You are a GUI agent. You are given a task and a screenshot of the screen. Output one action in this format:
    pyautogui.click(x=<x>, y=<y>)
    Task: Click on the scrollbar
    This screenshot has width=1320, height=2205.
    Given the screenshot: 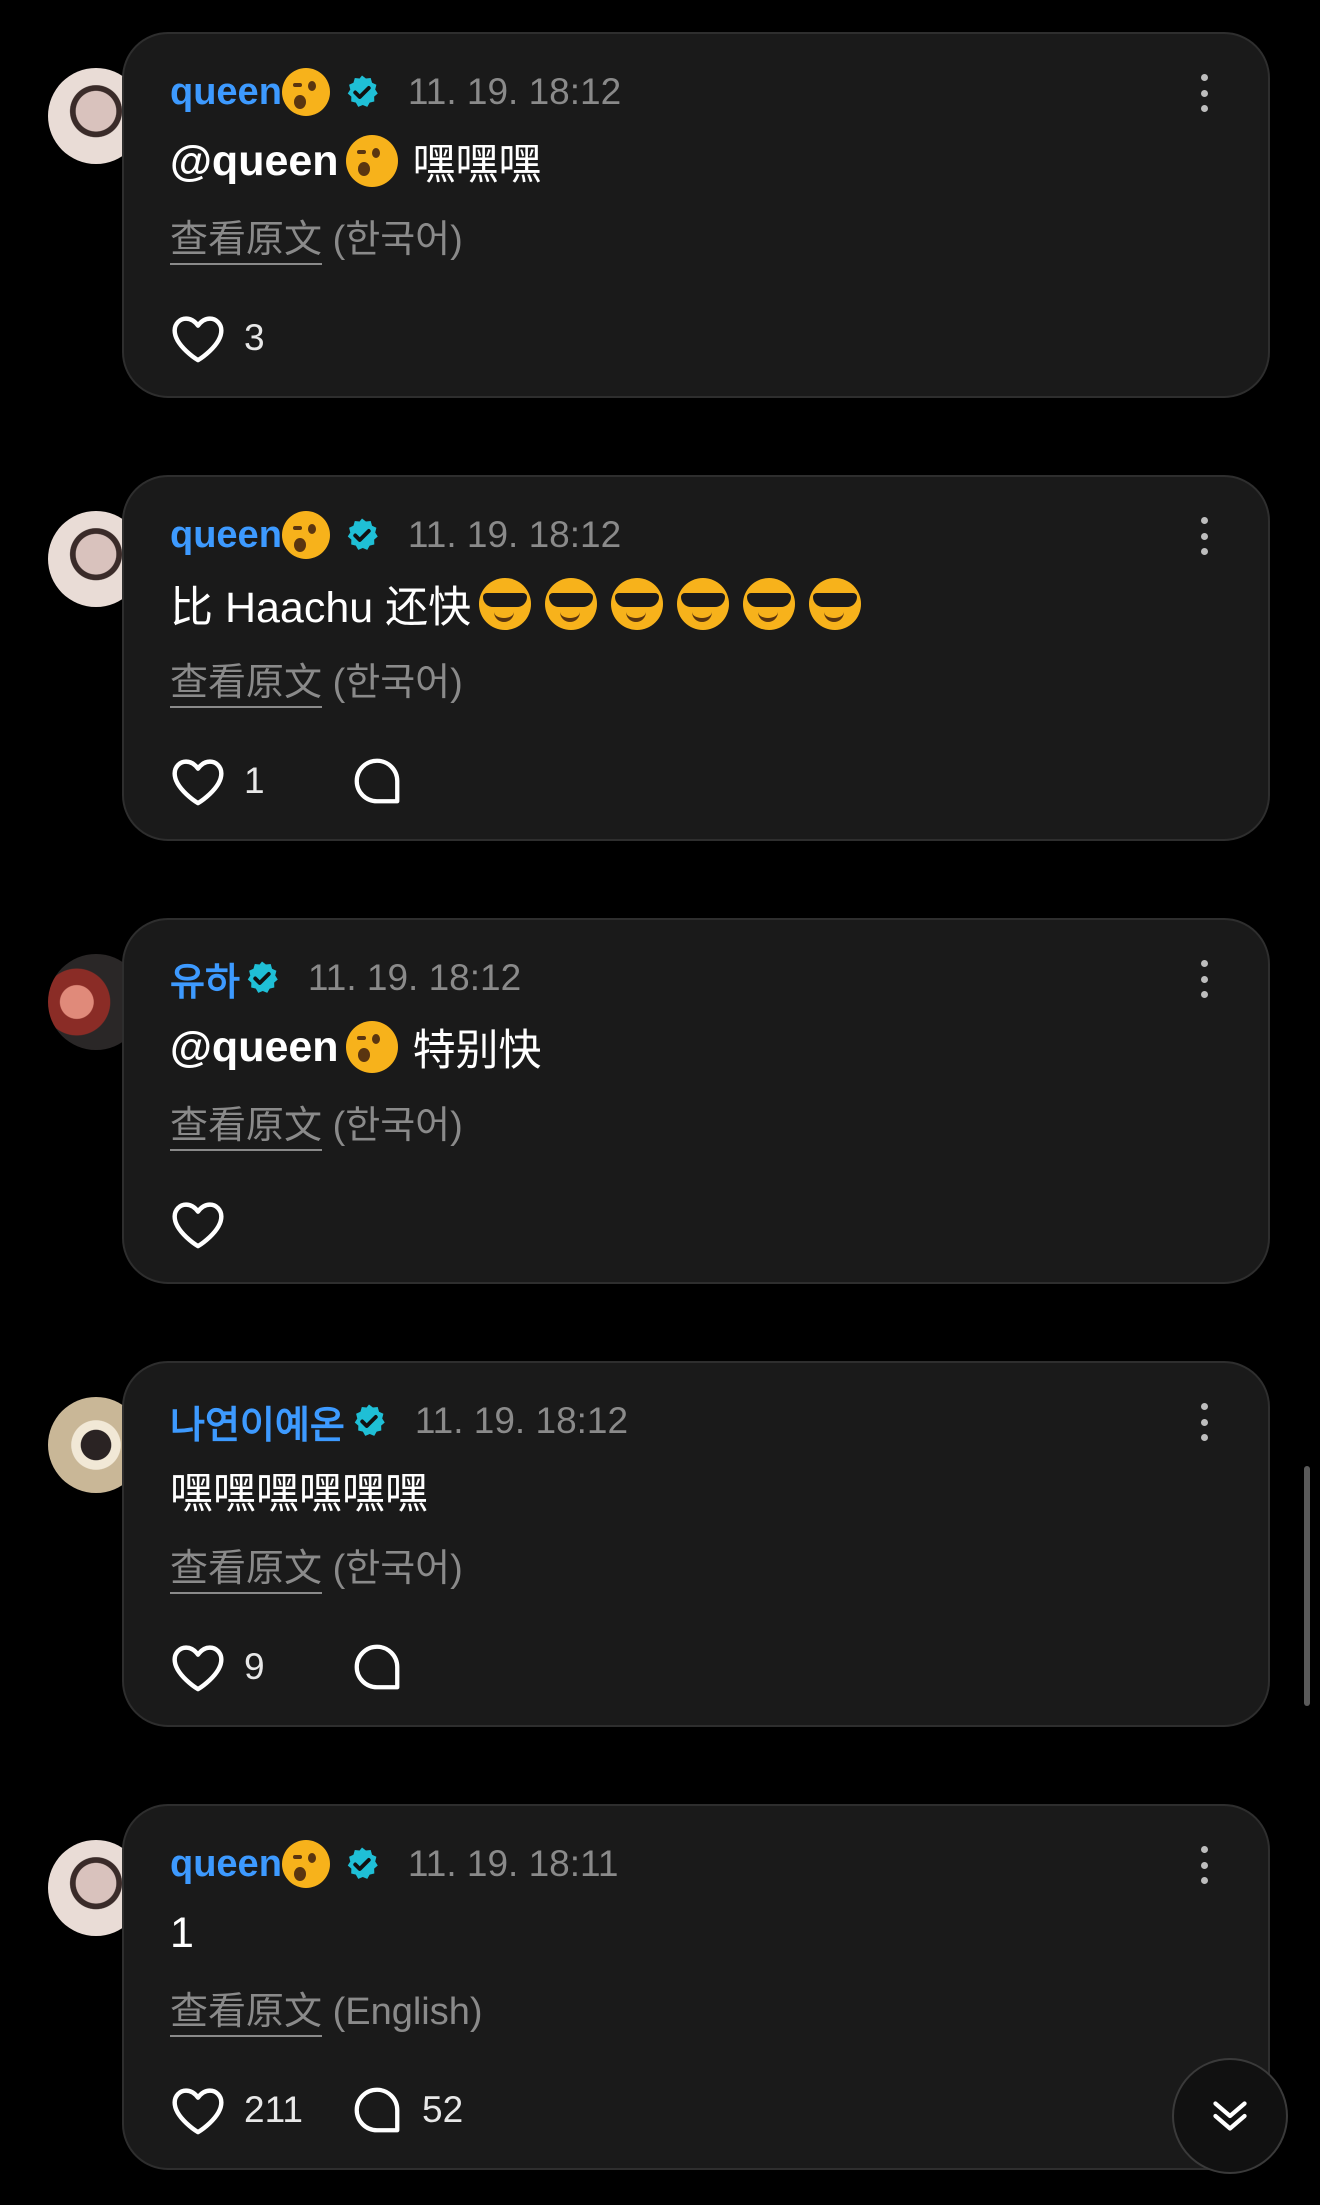 What is the action you would take?
    pyautogui.click(x=1307, y=1586)
    